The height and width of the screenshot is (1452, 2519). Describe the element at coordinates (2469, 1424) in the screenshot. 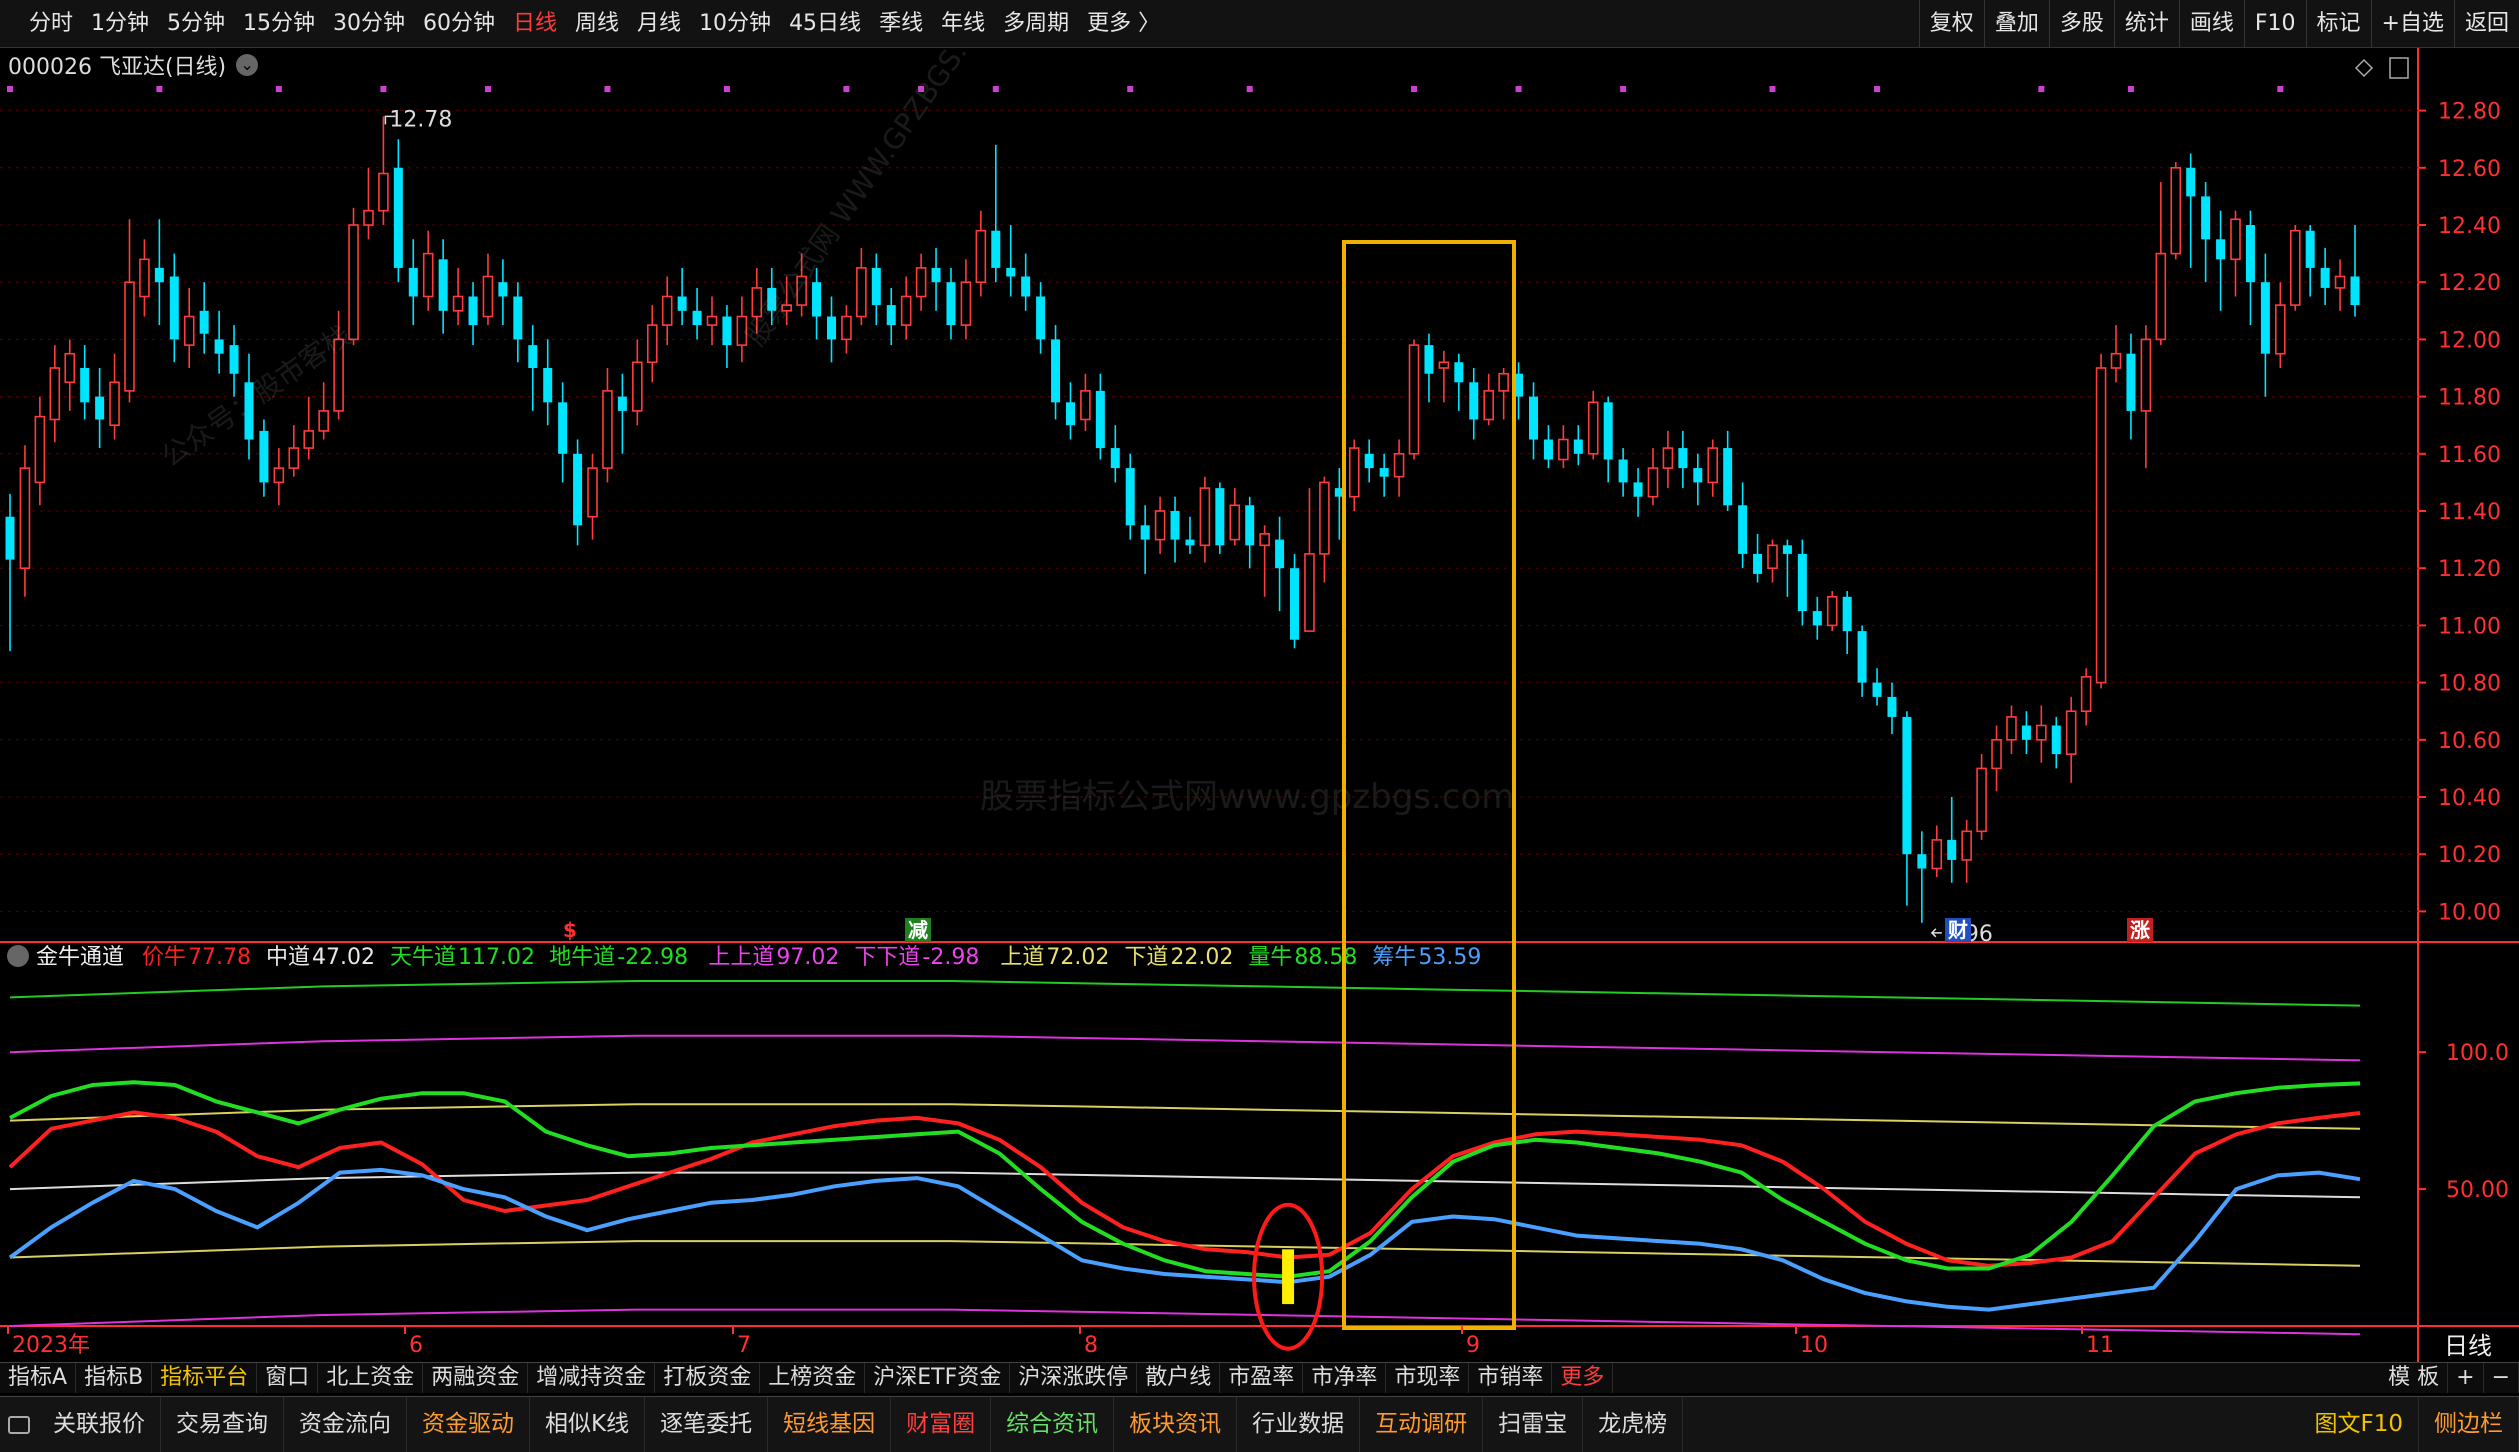

I see `bottom-right-1: 侧边栏` at that location.